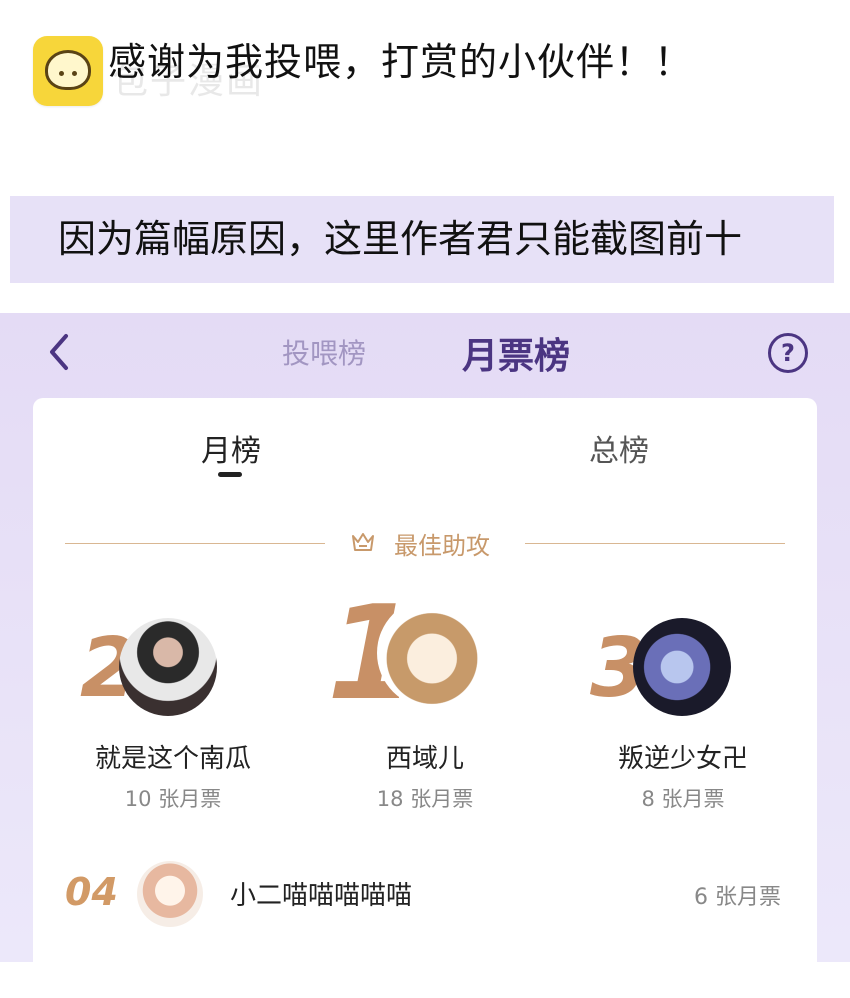 Image resolution: width=850 pixels, height=998 pixels. What do you see at coordinates (230, 474) in the screenshot?
I see `subtab-active-indicator` at bounding box center [230, 474].